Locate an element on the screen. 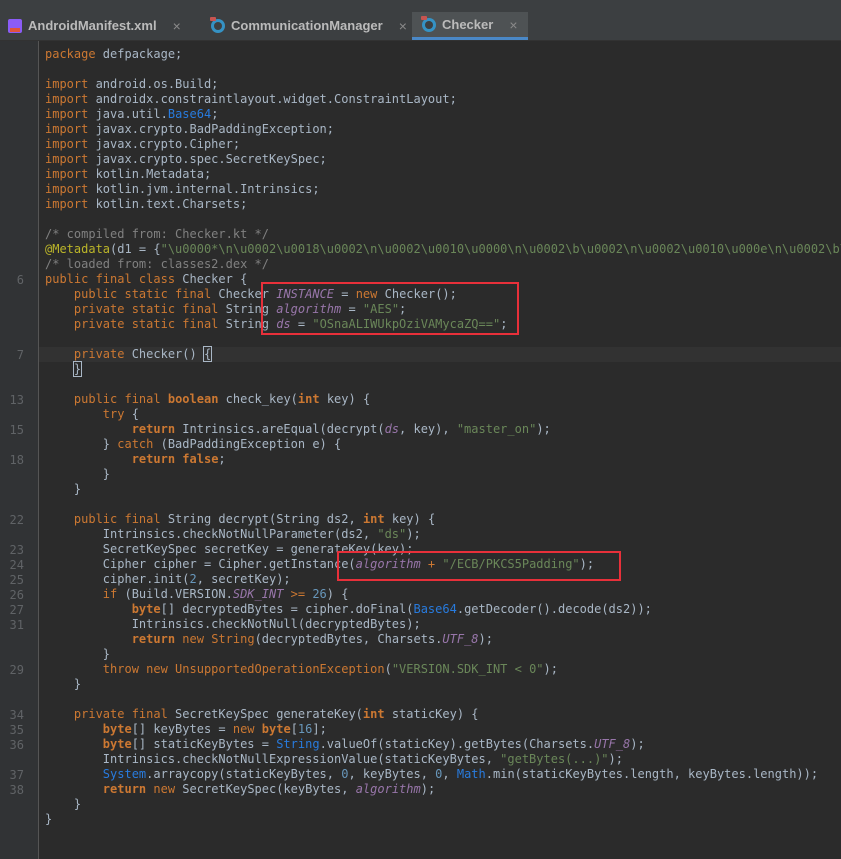 This screenshot has height=859, width=841. code-line: import android.os.Build; is located at coordinates (131, 84).